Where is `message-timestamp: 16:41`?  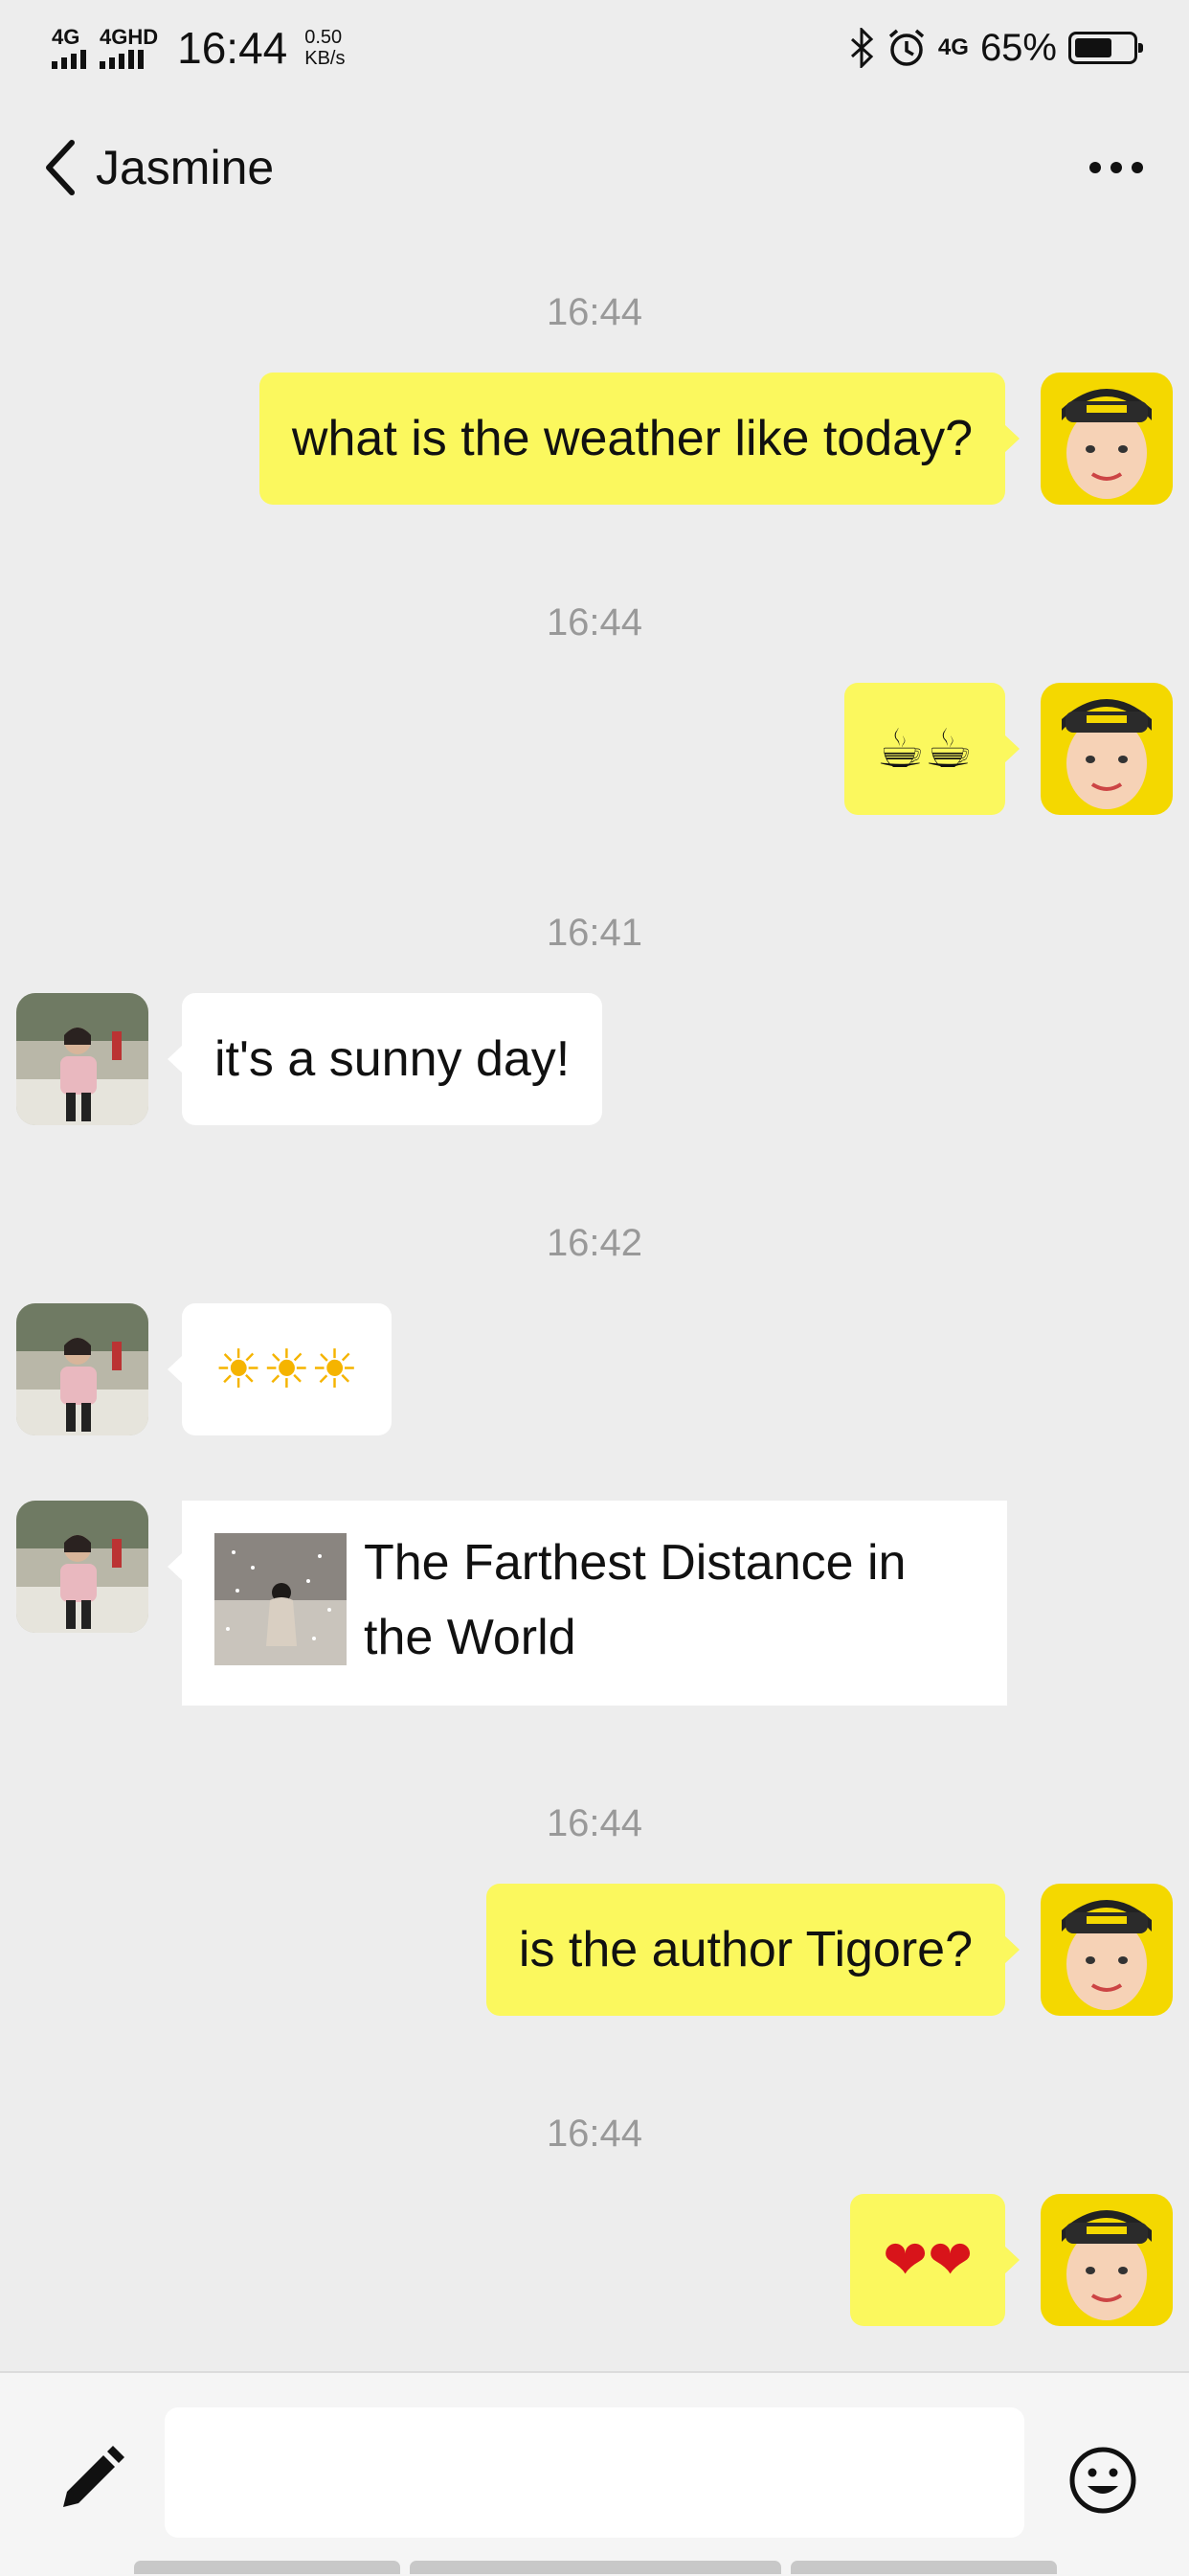 message-timestamp: 16:41 is located at coordinates (594, 933).